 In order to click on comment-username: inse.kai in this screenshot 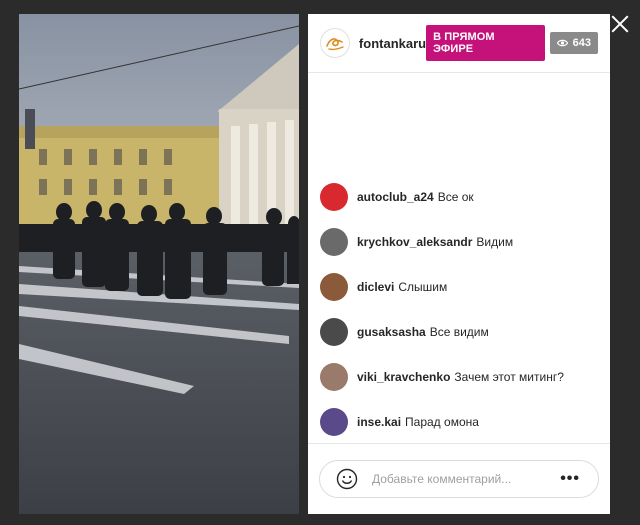, I will do `click(379, 422)`.